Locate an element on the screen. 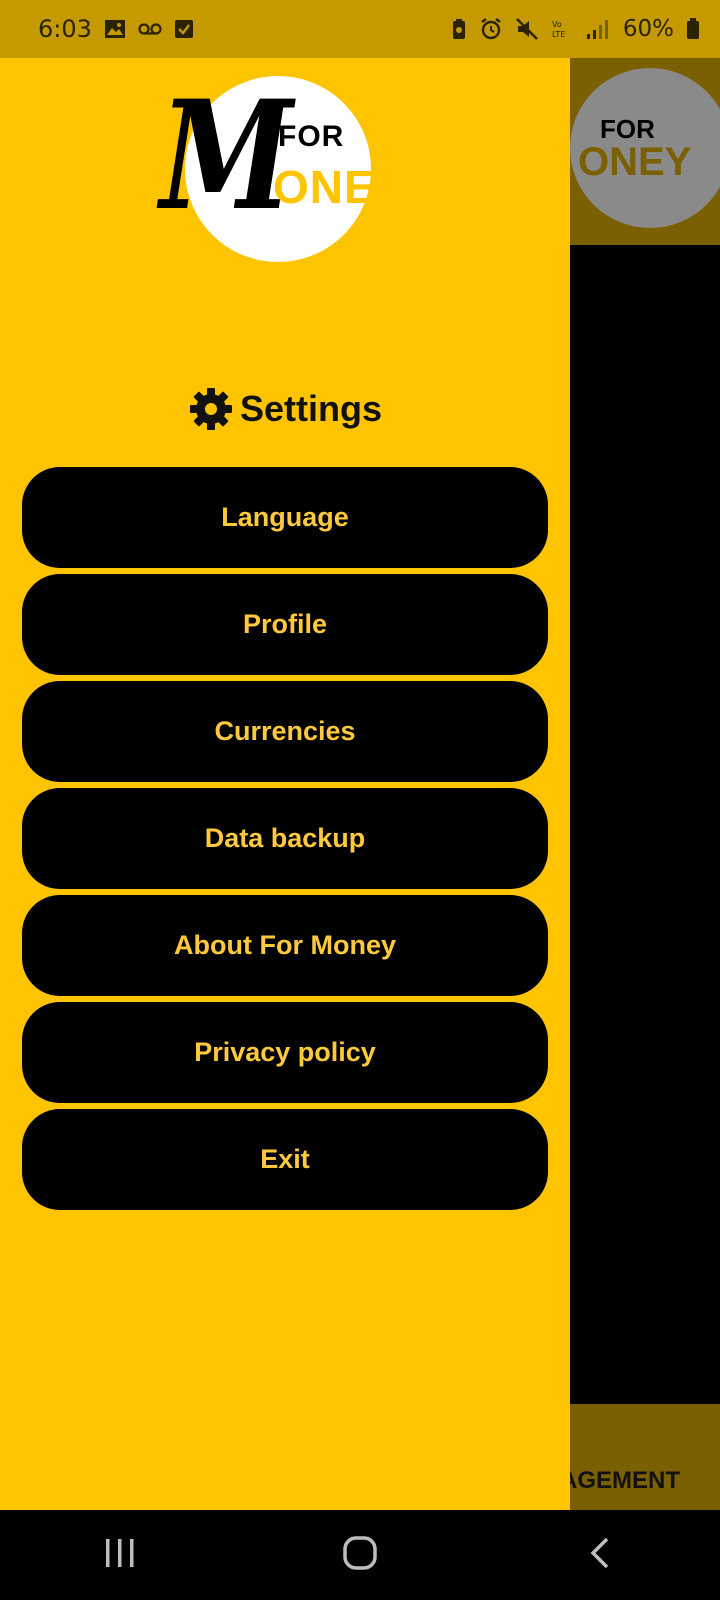  home-icon is located at coordinates (360, 1555).